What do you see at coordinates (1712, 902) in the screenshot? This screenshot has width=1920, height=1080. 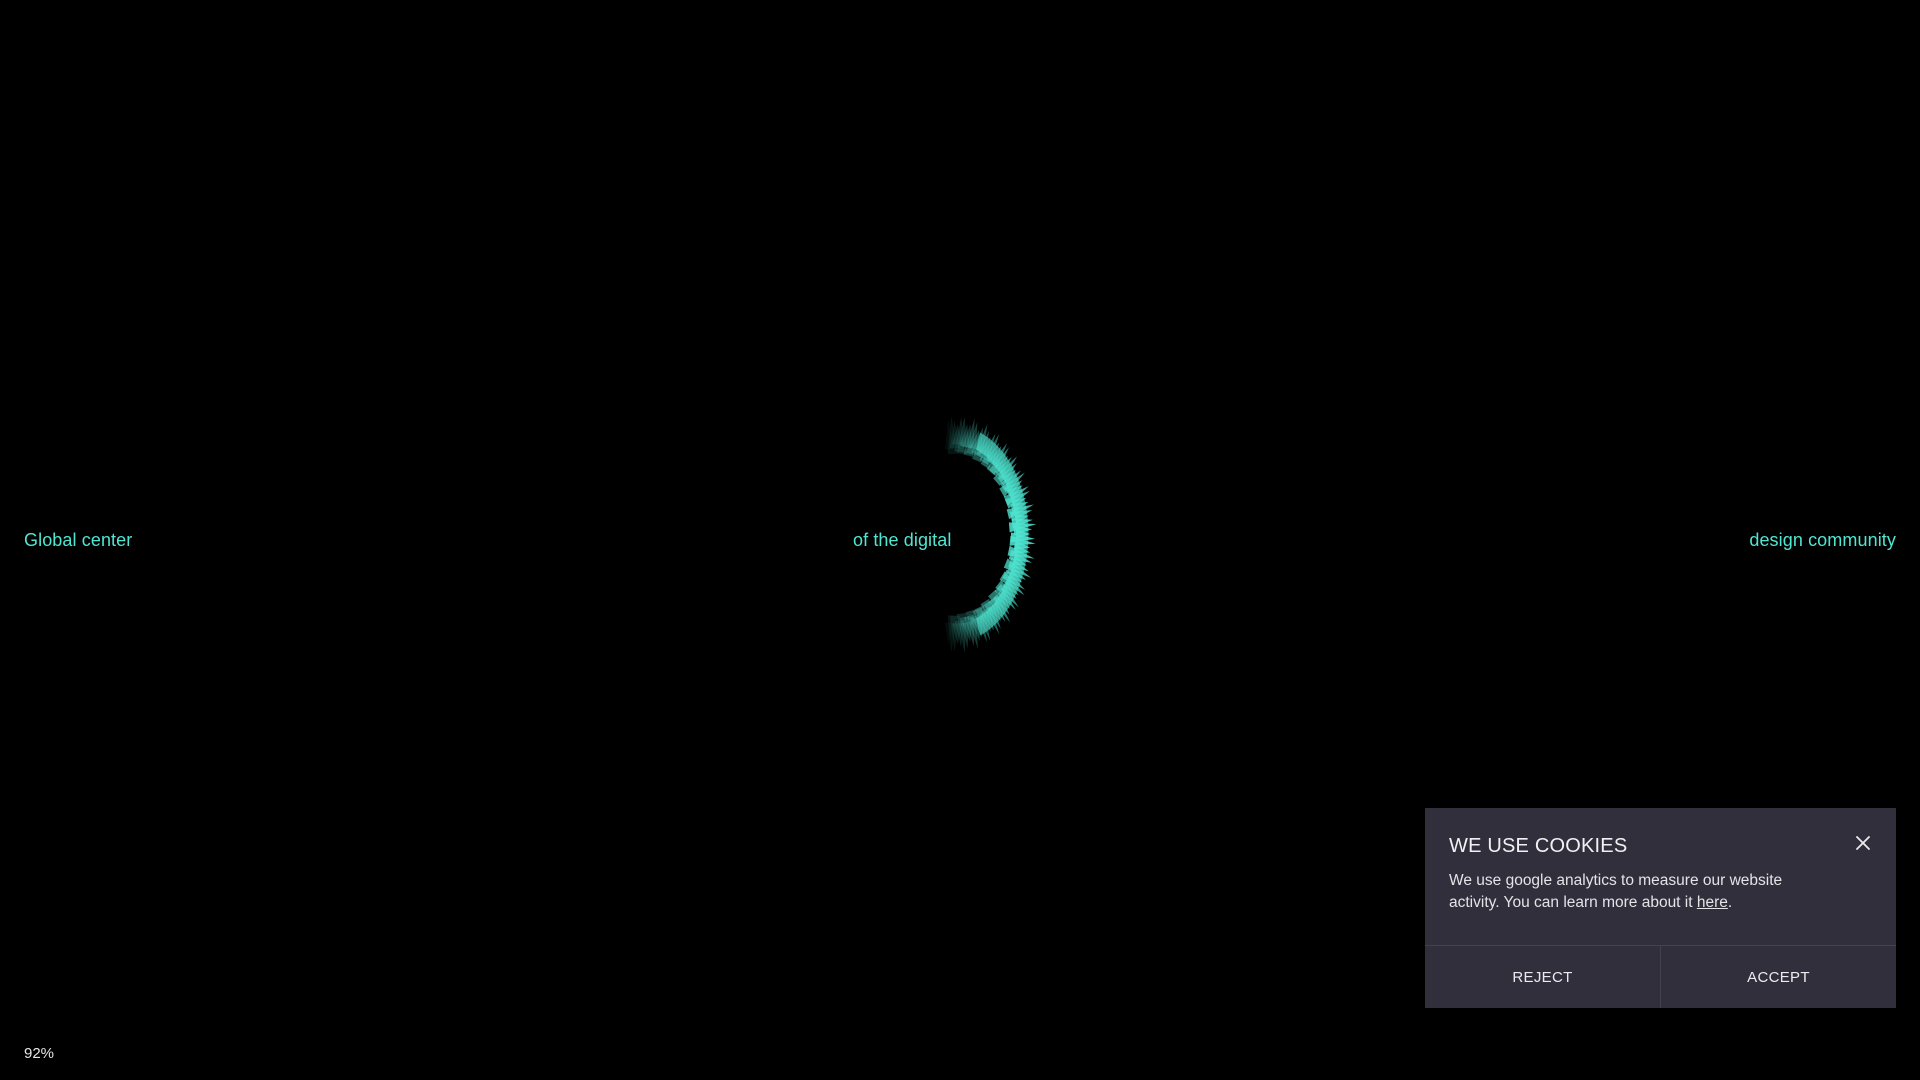 I see `cookie-learn-more-link: here` at bounding box center [1712, 902].